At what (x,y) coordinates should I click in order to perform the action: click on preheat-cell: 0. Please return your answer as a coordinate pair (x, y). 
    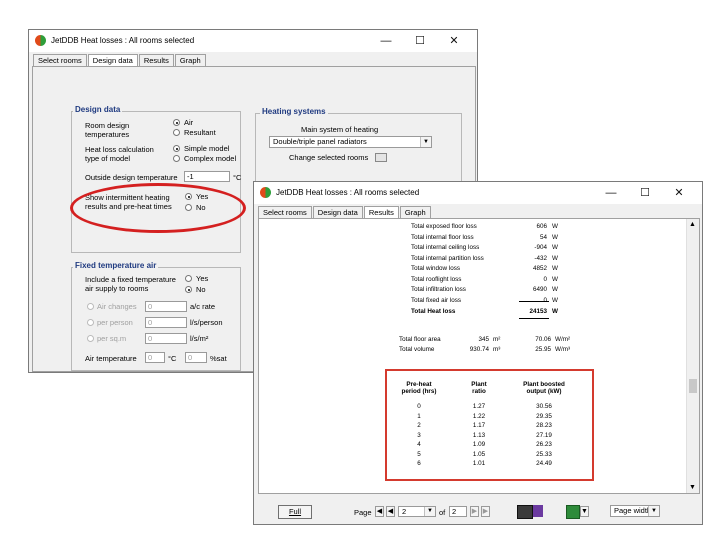
    Looking at the image, I should click on (419, 406).